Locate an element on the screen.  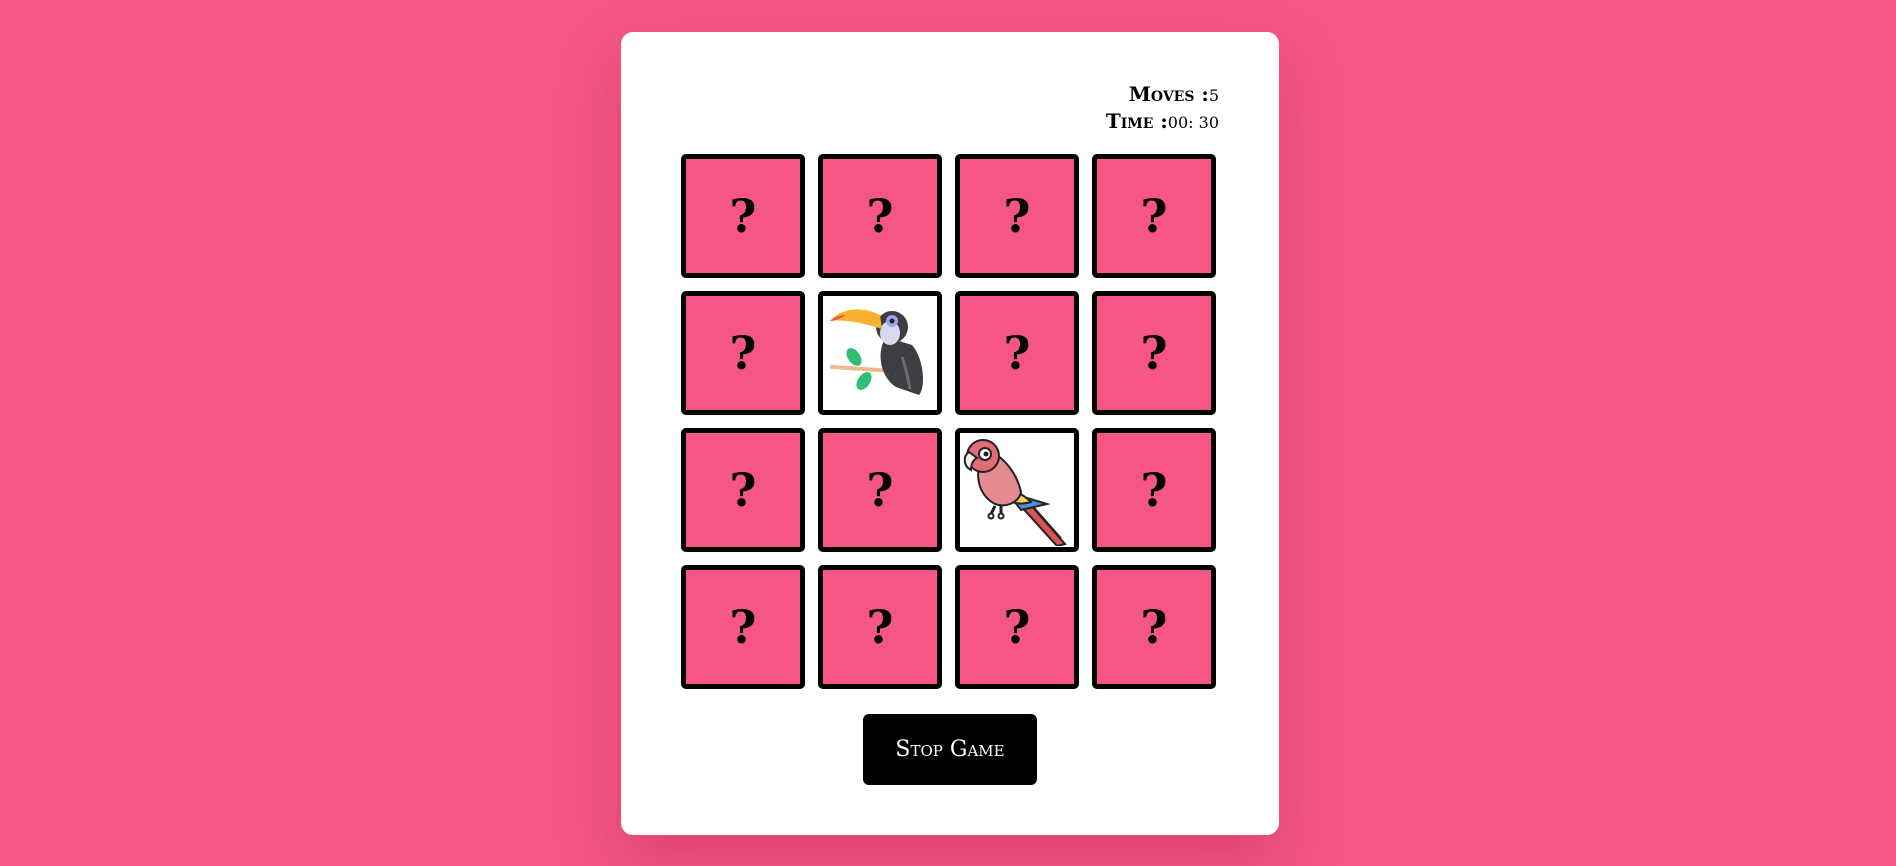
stop-game-button: Stop Game is located at coordinates (950, 749).